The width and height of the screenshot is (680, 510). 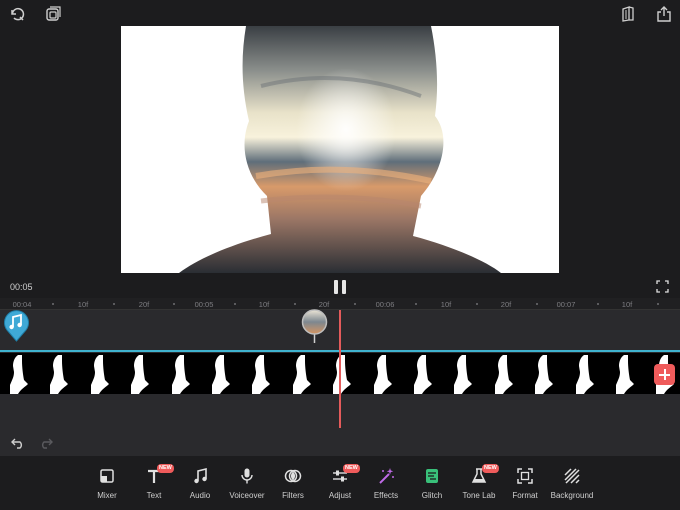 What do you see at coordinates (385, 304) in the screenshot?
I see `ruler-label: 00:06` at bounding box center [385, 304].